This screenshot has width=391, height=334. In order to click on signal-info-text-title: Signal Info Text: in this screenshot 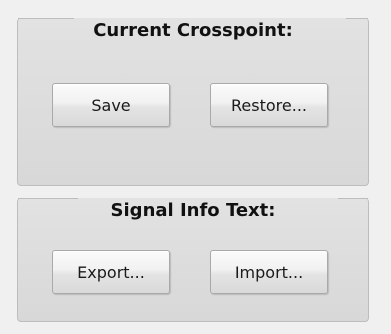, I will do `click(193, 211)`.